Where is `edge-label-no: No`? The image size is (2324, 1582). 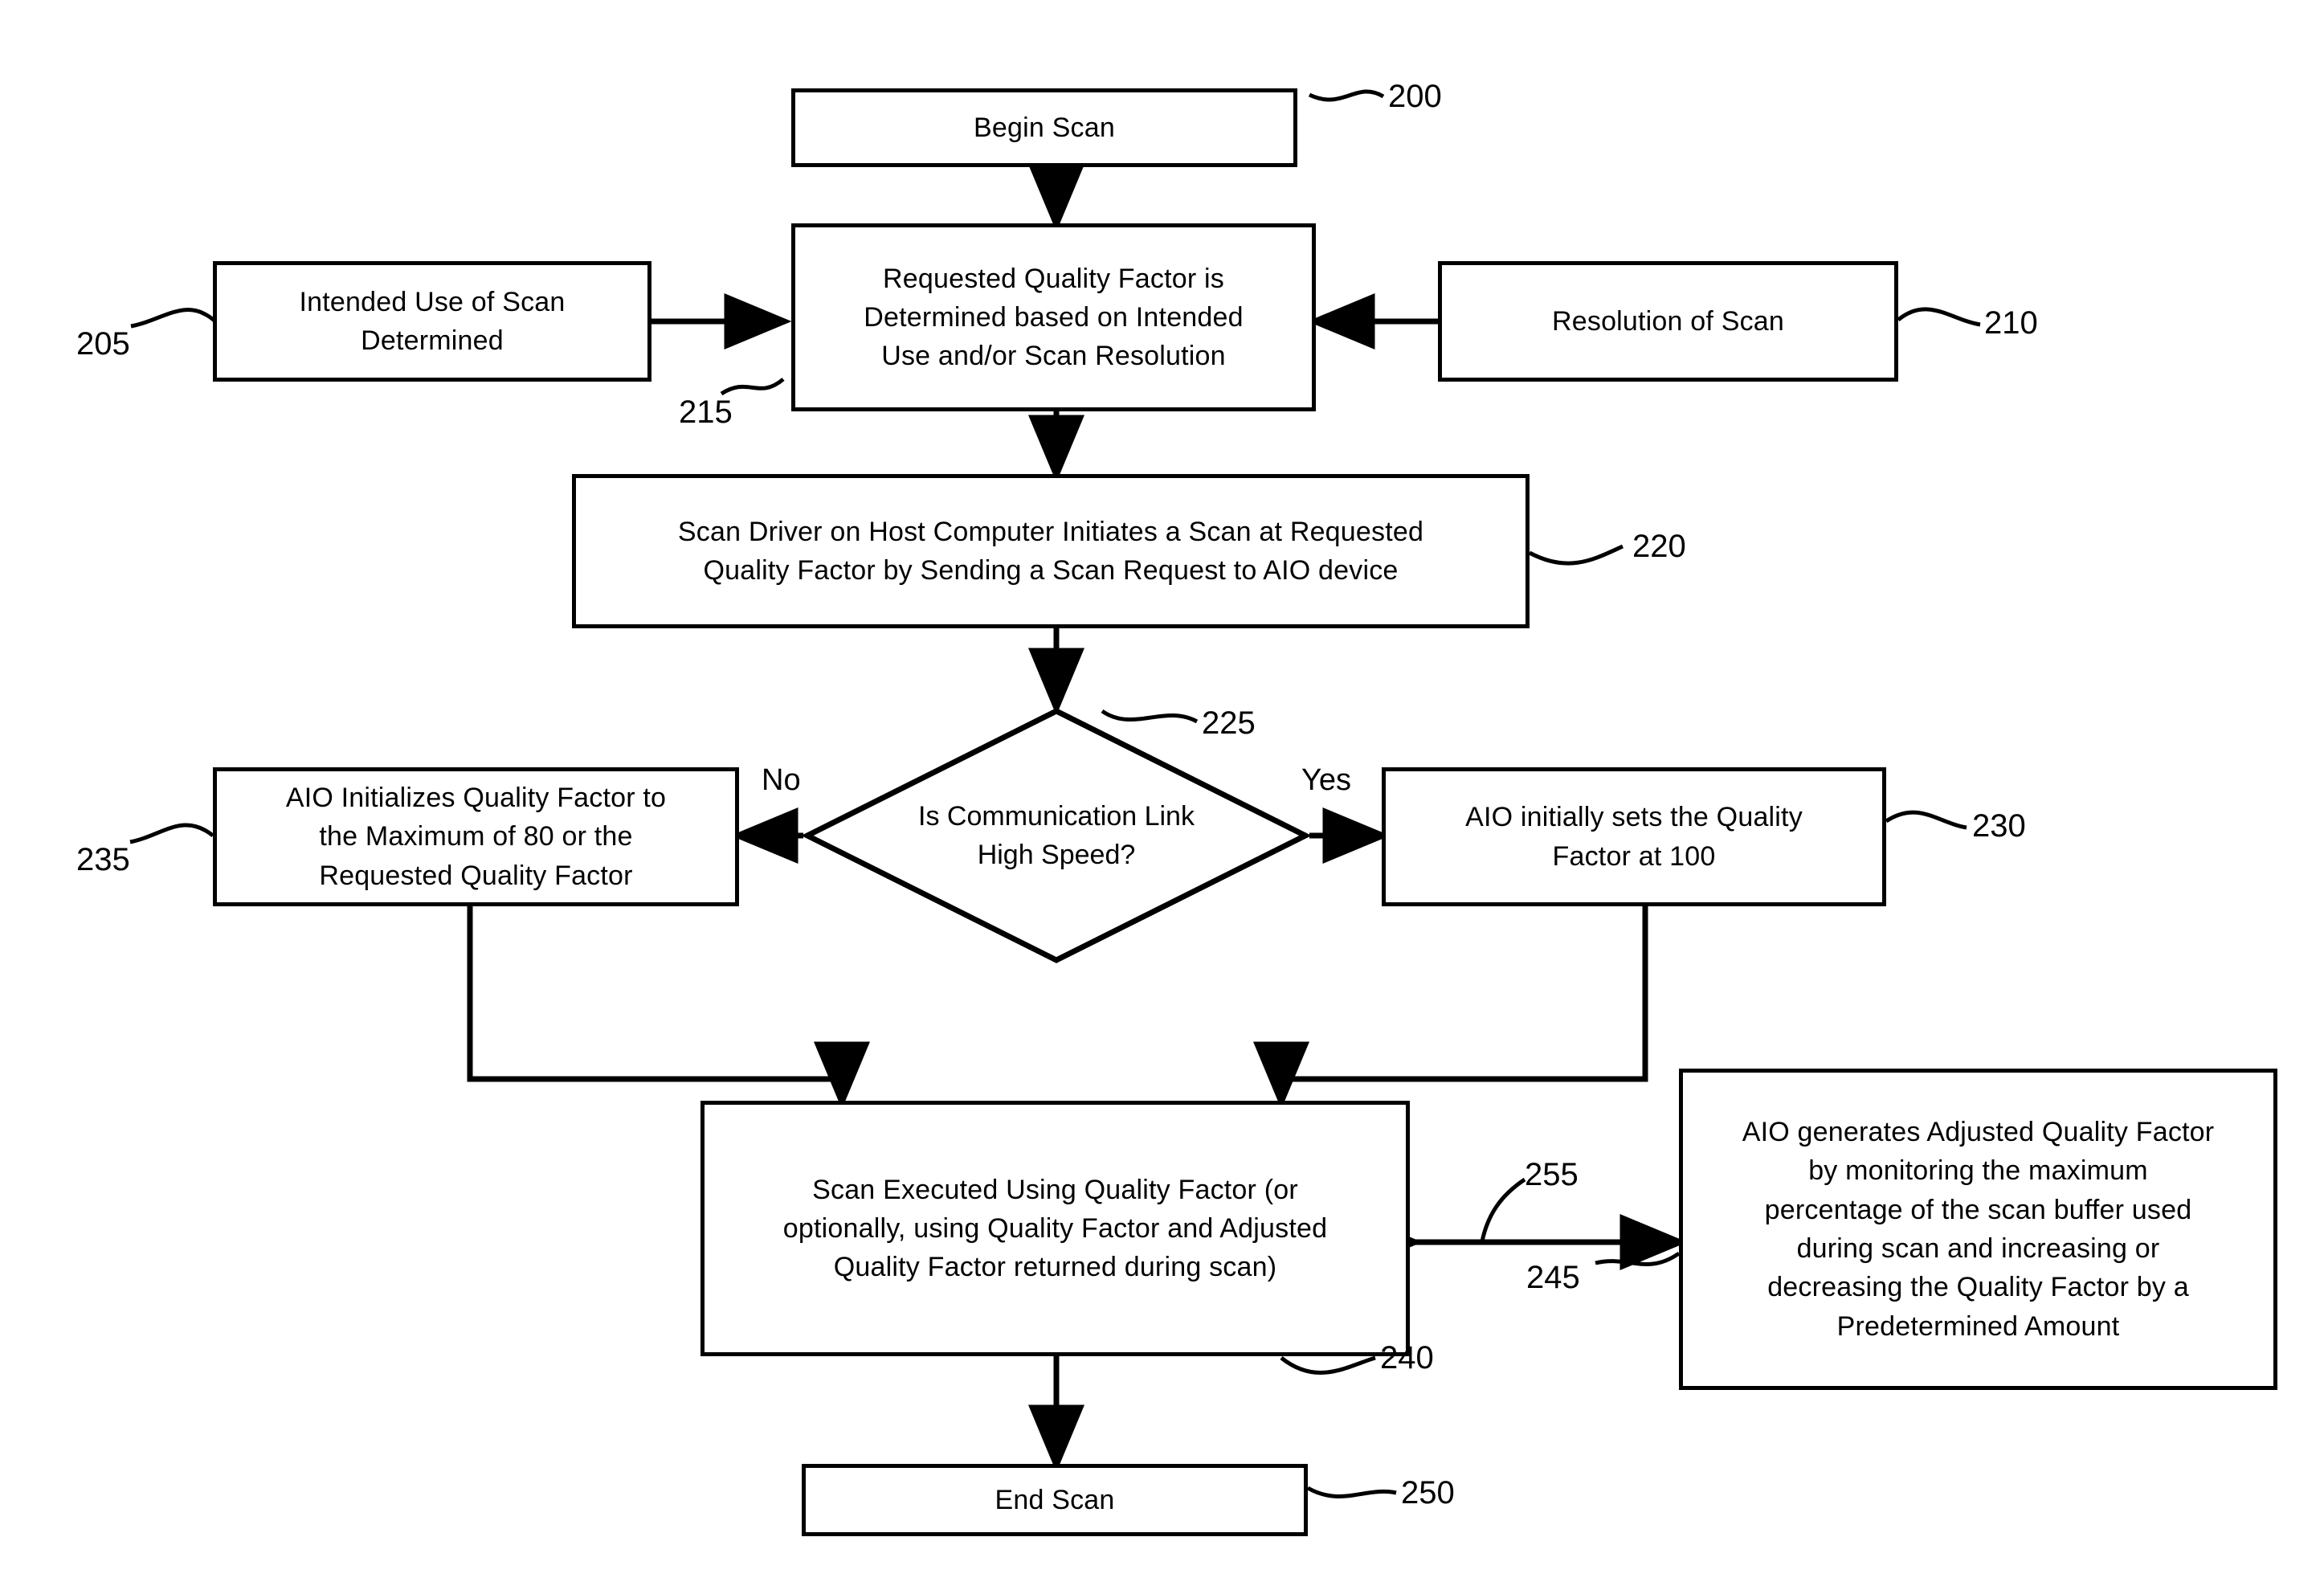 edge-label-no: No is located at coordinates (781, 780).